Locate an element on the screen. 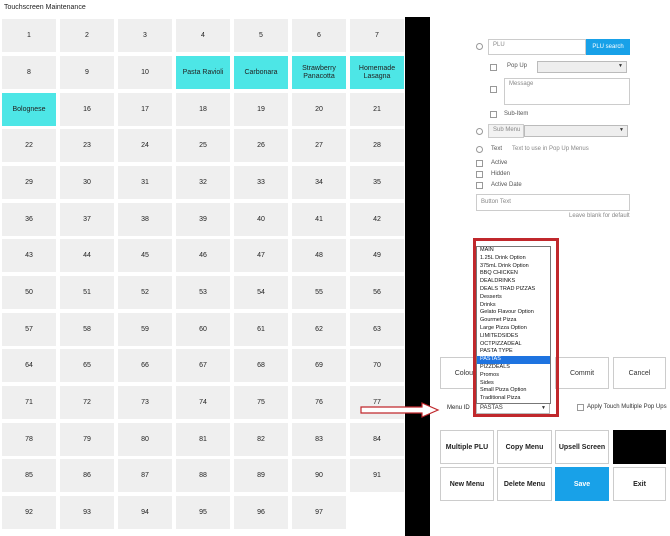 Image resolution: width=670 pixels, height=536 pixels. touch-tile: 66 is located at coordinates (145, 365).